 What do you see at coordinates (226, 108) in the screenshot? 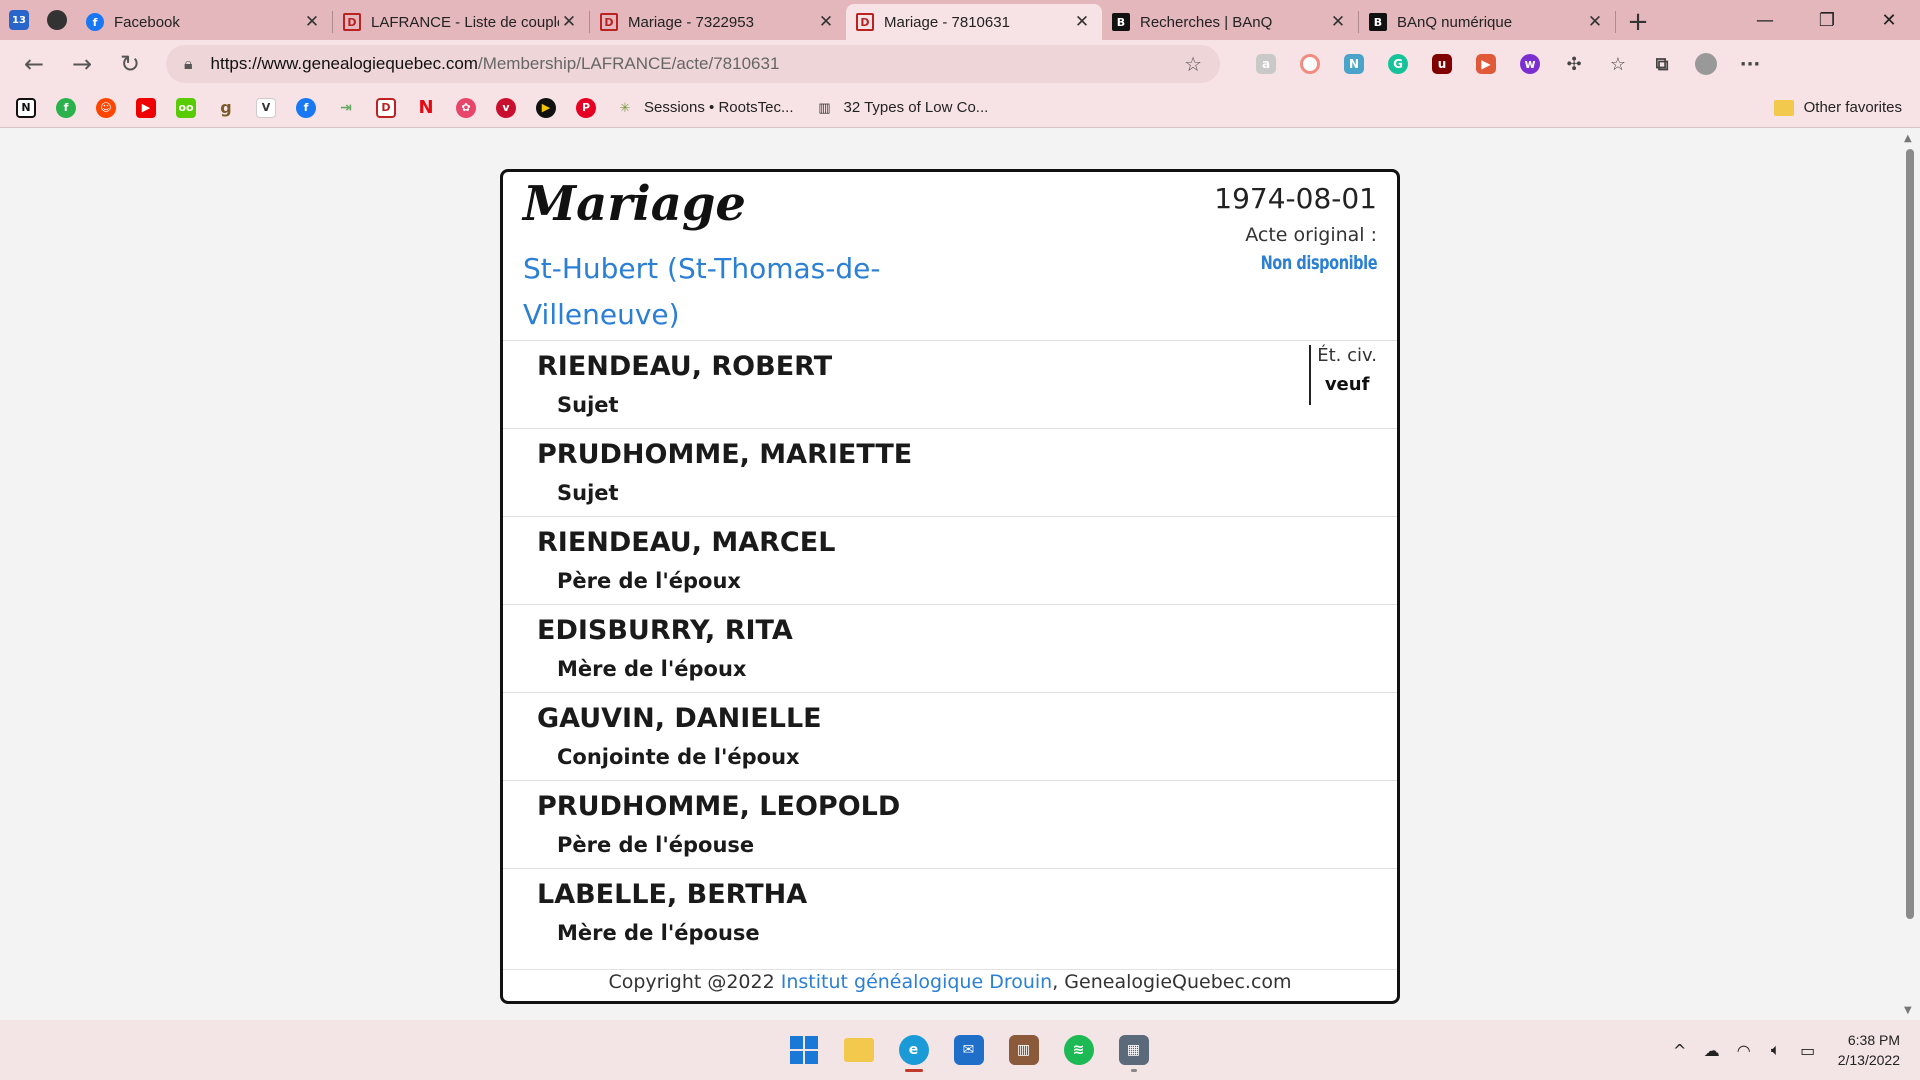
I see `goodreads-icon: g` at bounding box center [226, 108].